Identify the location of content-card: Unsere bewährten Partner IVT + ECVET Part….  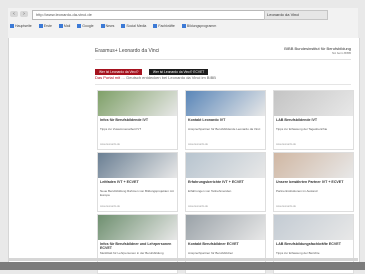
(313, 182).